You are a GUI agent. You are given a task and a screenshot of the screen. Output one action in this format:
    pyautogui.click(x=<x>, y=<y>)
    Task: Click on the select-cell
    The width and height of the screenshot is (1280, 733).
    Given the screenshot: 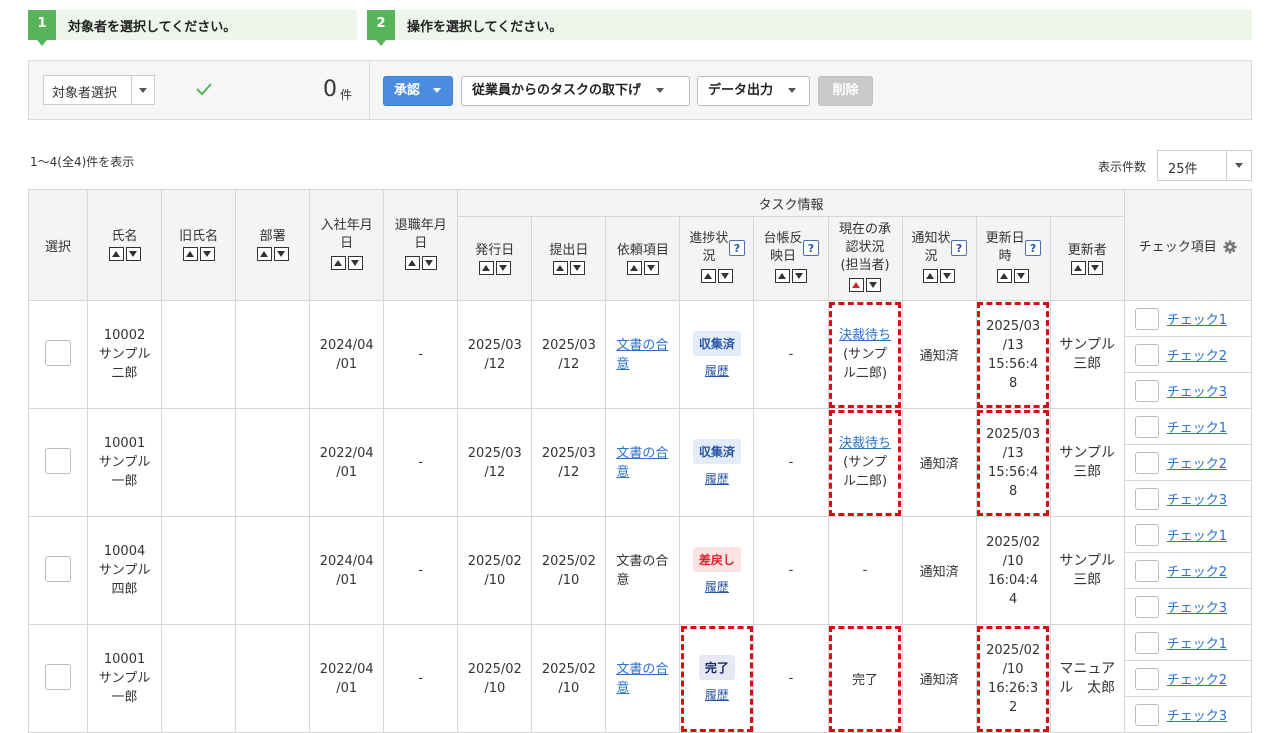 What is the action you would take?
    pyautogui.click(x=58, y=678)
    